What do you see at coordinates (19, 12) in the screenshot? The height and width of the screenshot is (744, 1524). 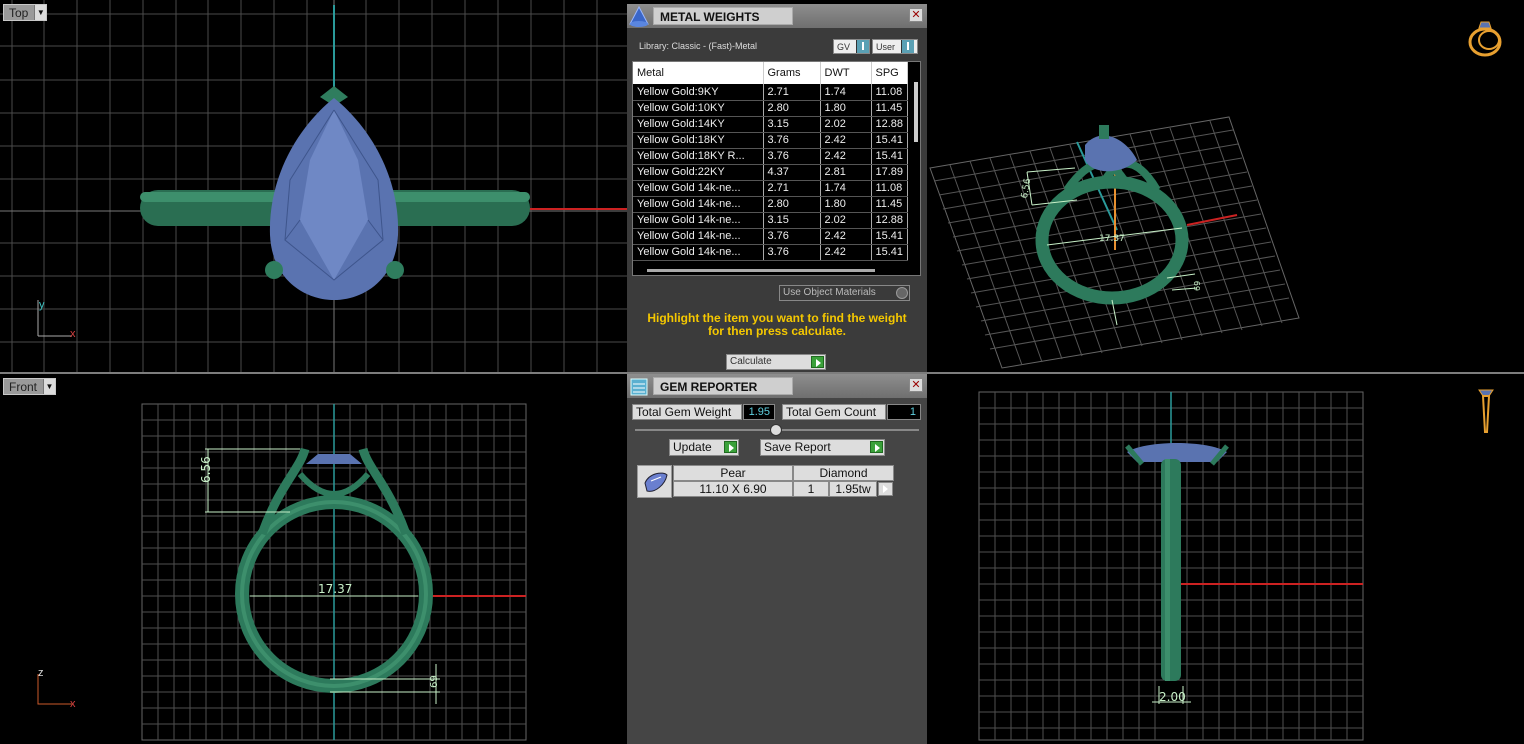 I see `viewport-label-text: Top` at bounding box center [19, 12].